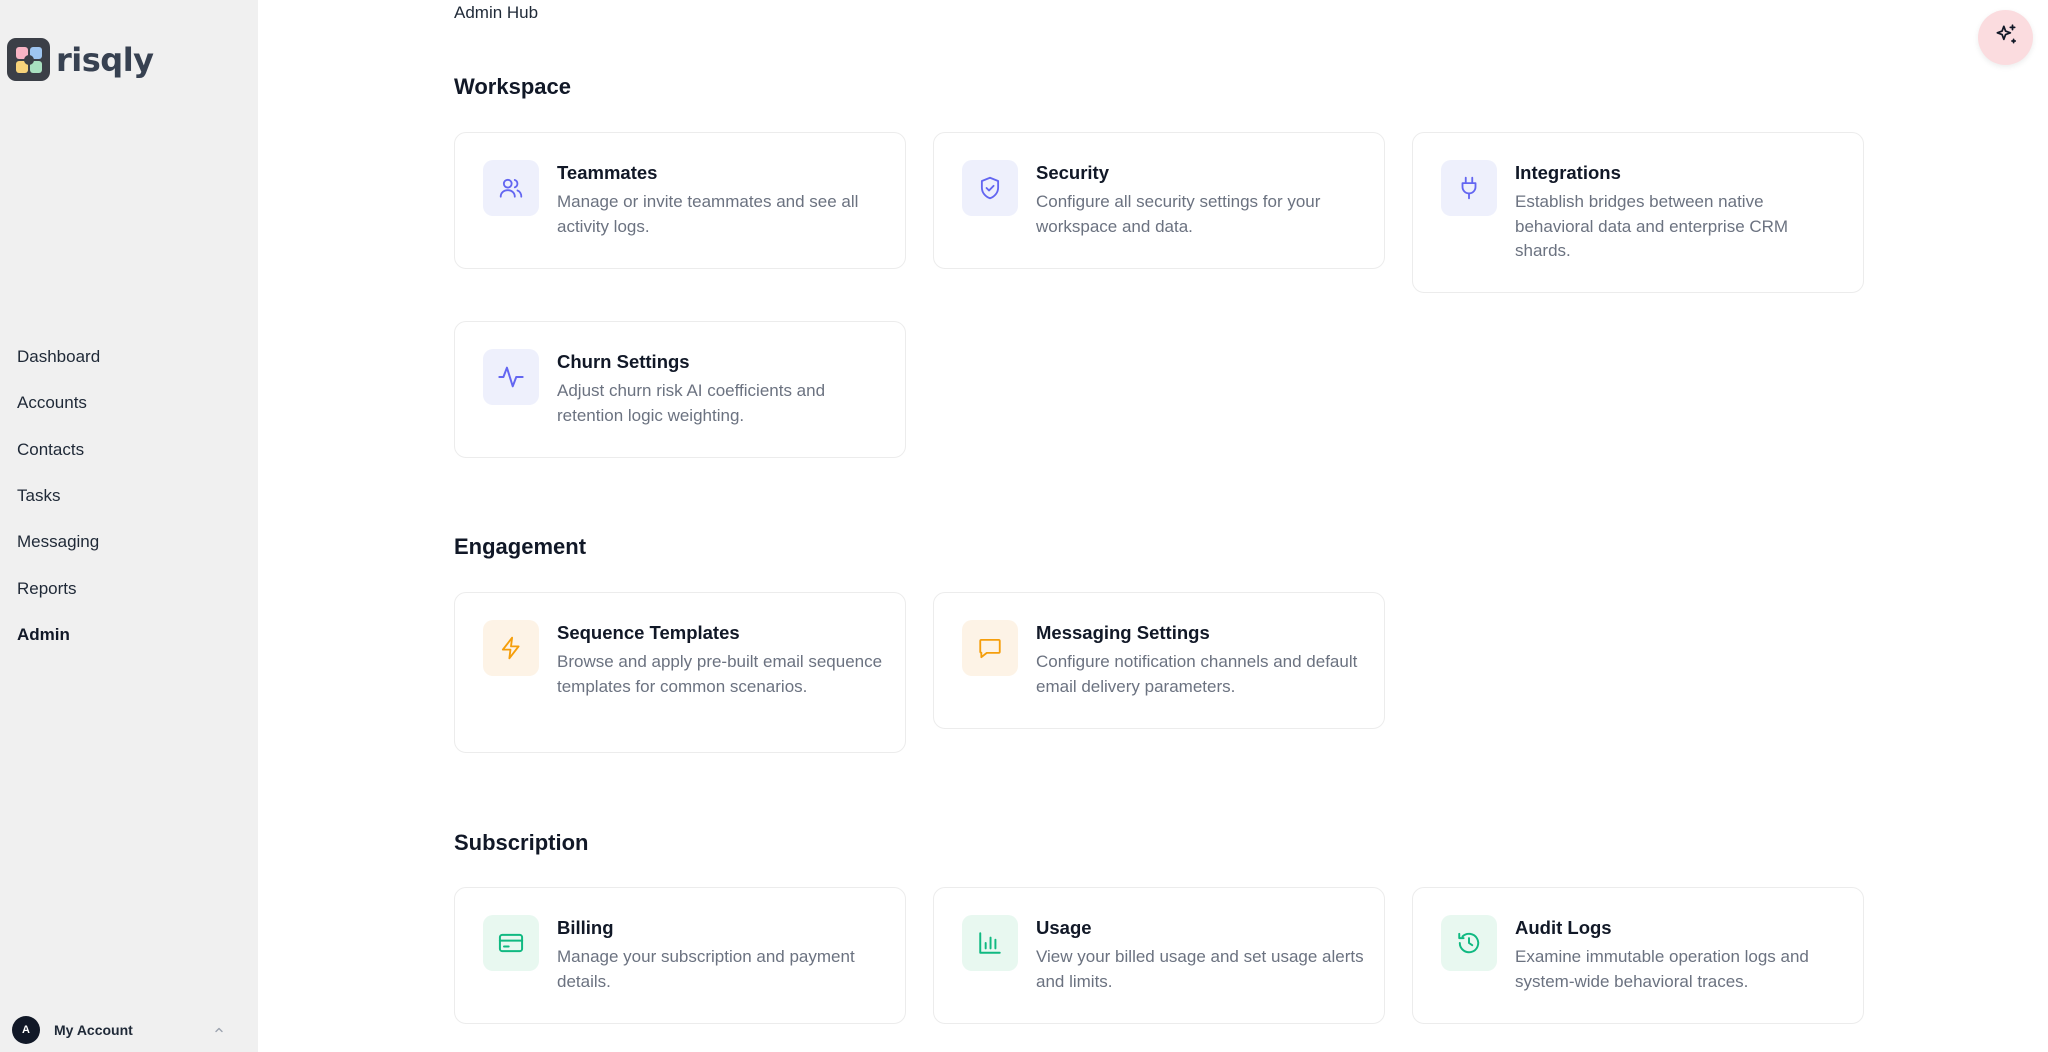  What do you see at coordinates (511, 377) in the screenshot?
I see `activity-icon` at bounding box center [511, 377].